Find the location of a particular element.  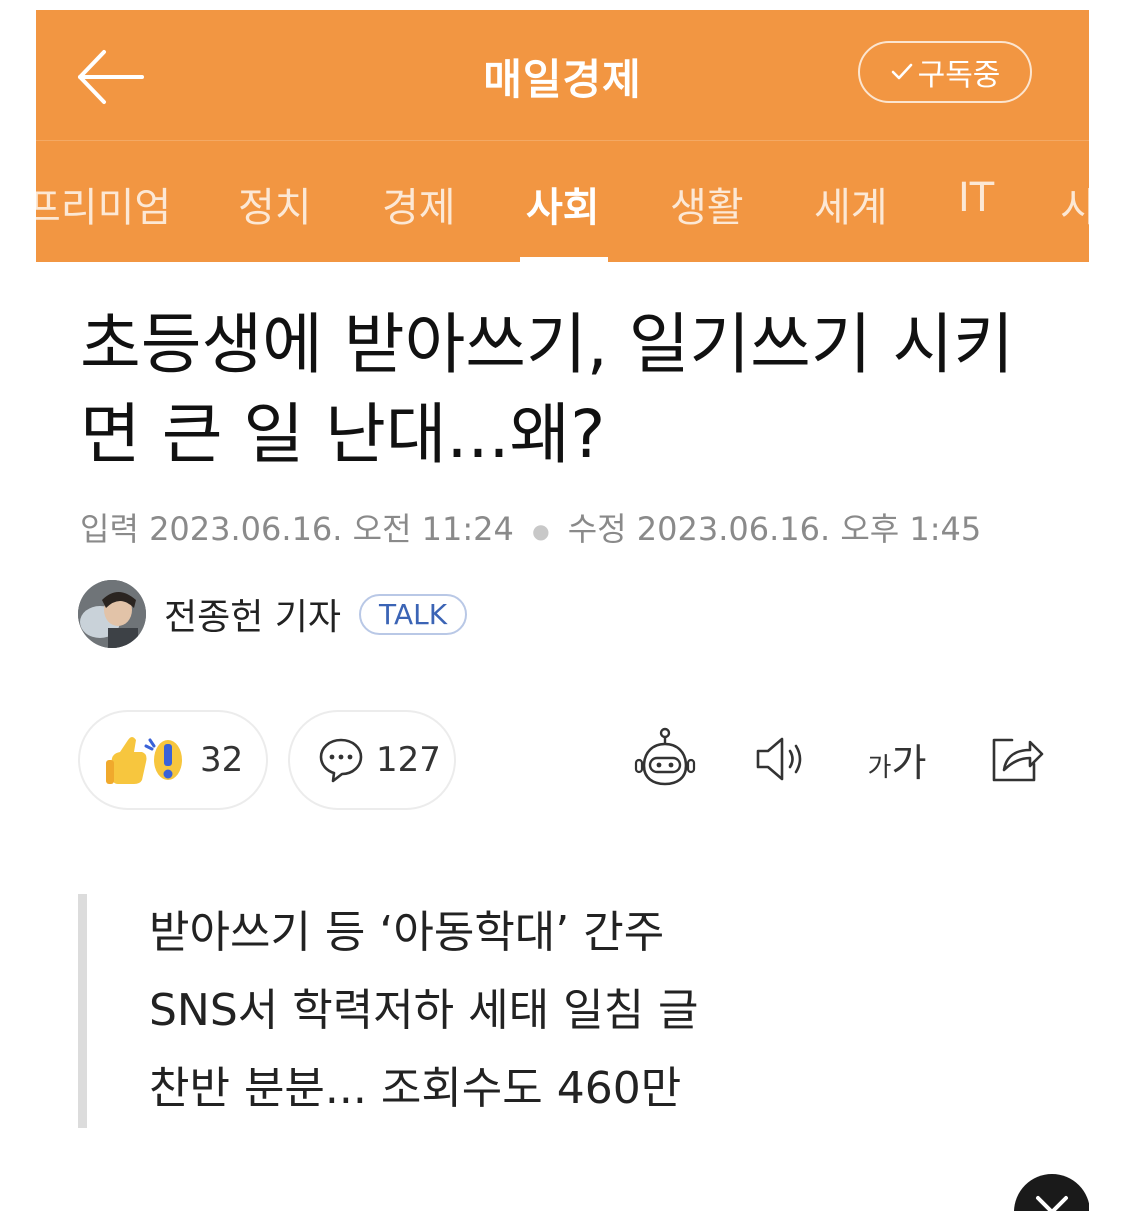

reporter-row: 전종헌 기자 TALK is located at coordinates (273, 614).